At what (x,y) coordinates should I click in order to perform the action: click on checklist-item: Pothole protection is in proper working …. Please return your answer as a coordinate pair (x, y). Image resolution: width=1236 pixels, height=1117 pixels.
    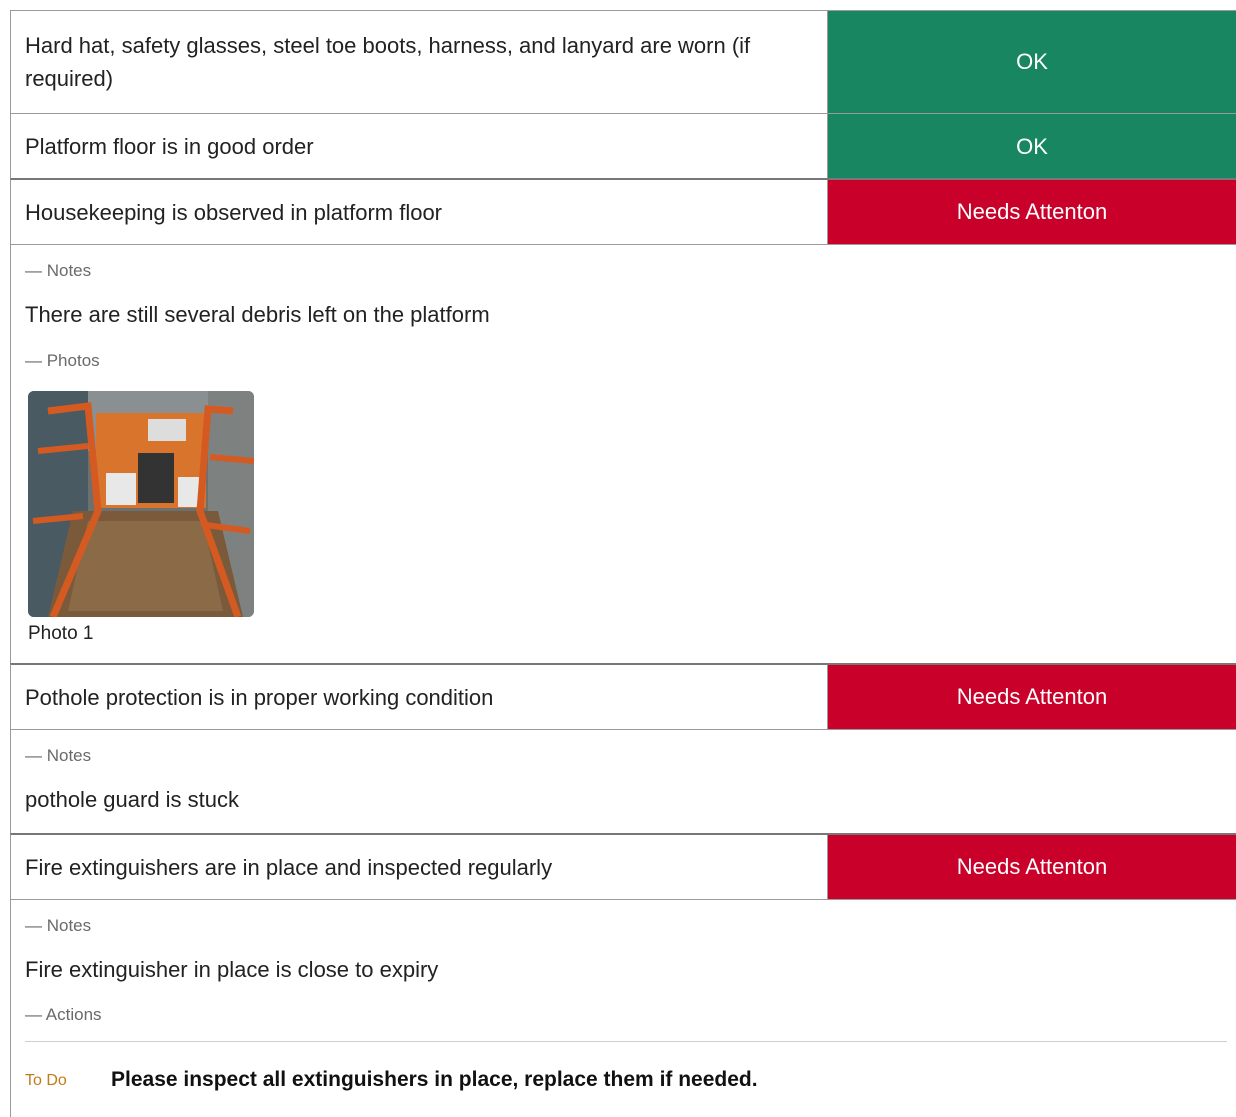
    Looking at the image, I should click on (623, 696).